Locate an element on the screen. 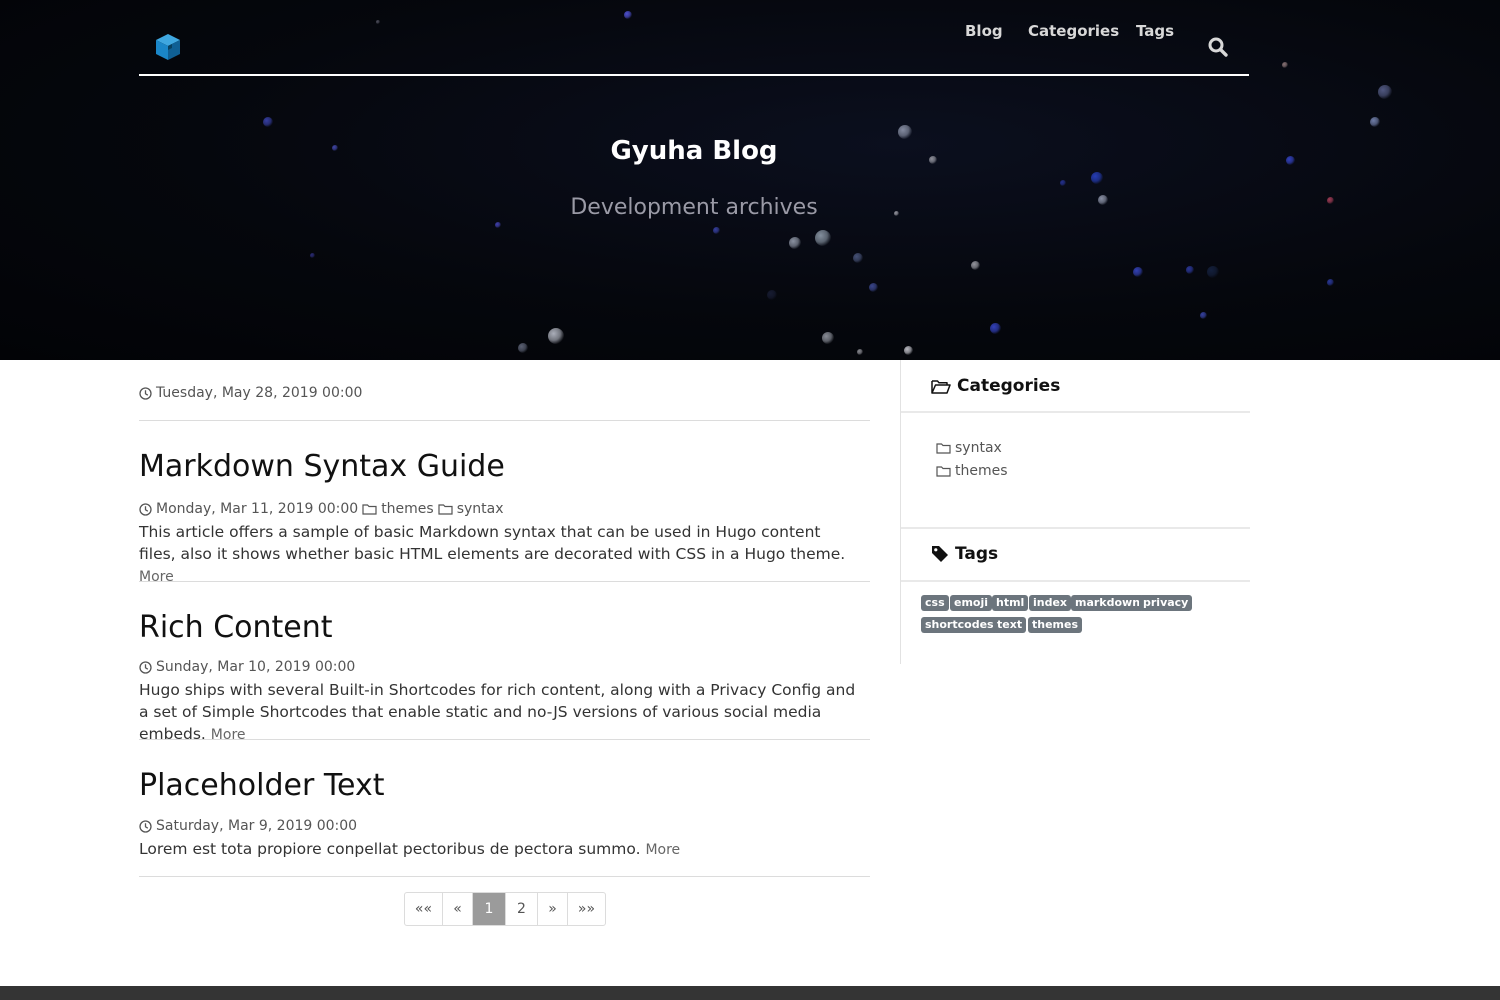  search-icon is located at coordinates (1218, 47).